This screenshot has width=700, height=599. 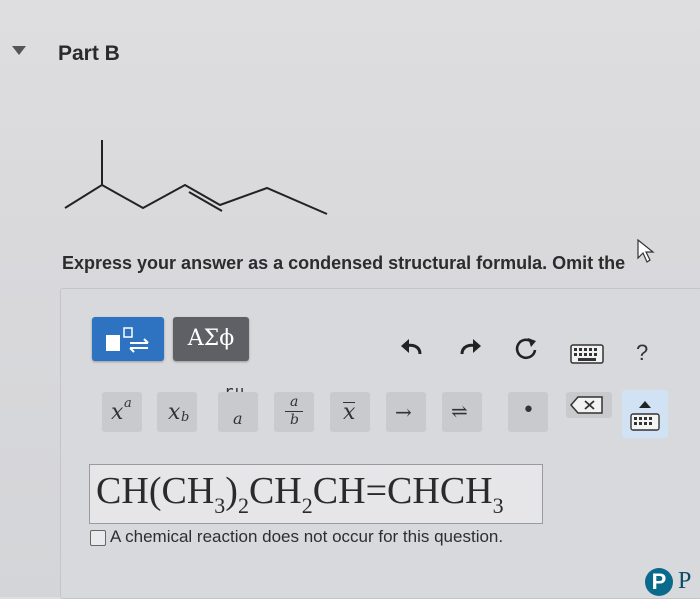 What do you see at coordinates (526, 350) in the screenshot?
I see `reset-icon` at bounding box center [526, 350].